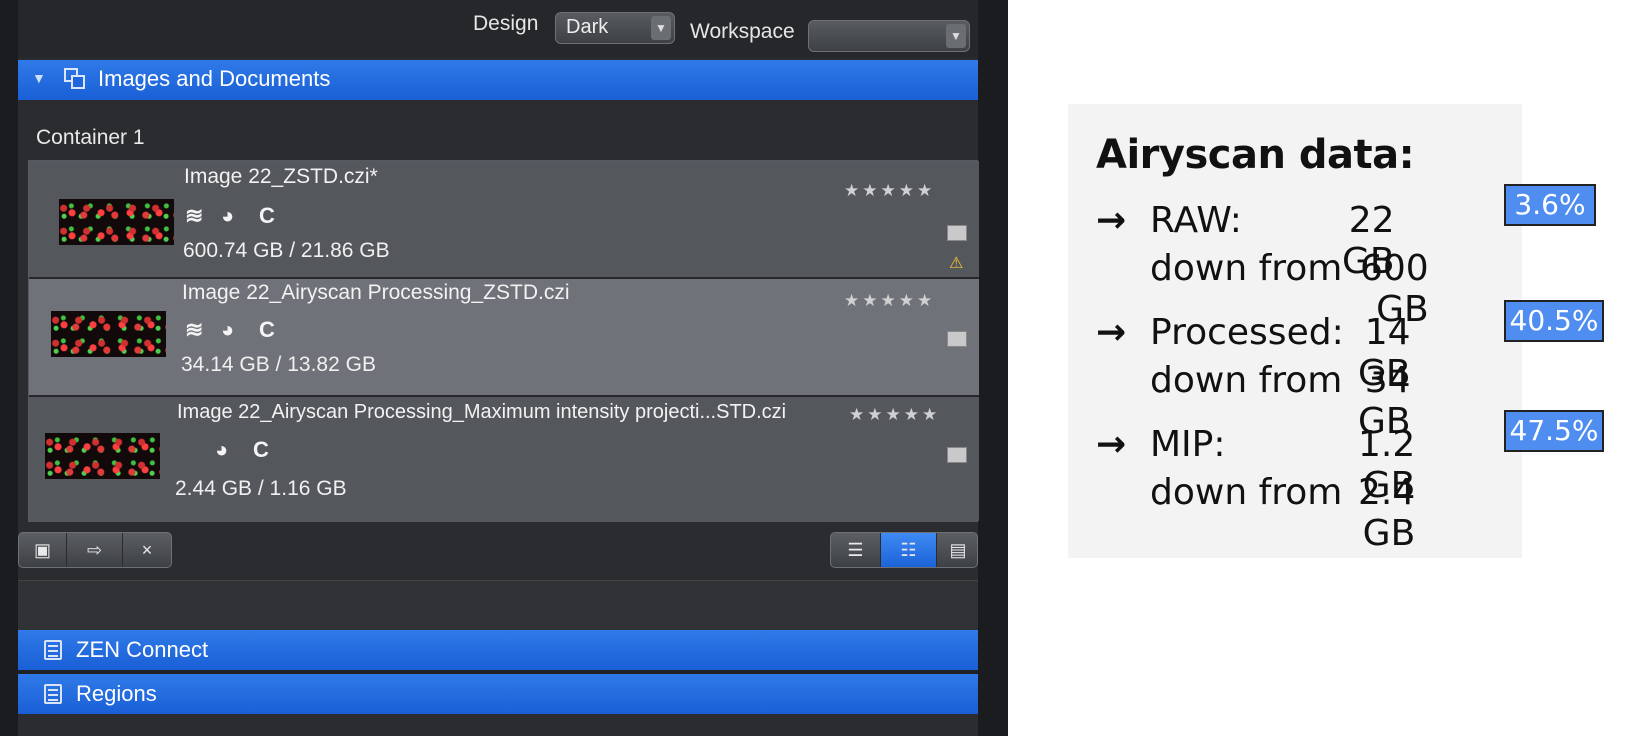 The image size is (1652, 736). What do you see at coordinates (90, 137) in the screenshot?
I see `container-title: Container 1` at bounding box center [90, 137].